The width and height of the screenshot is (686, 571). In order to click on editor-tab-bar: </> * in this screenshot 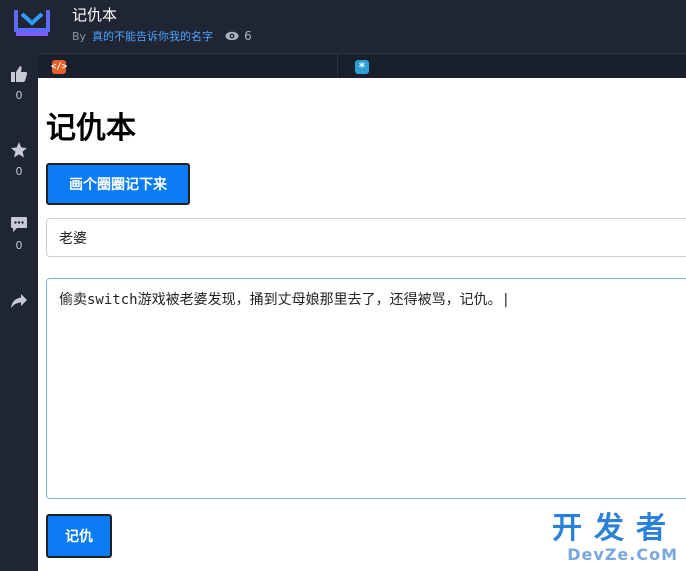, I will do `click(362, 66)`.